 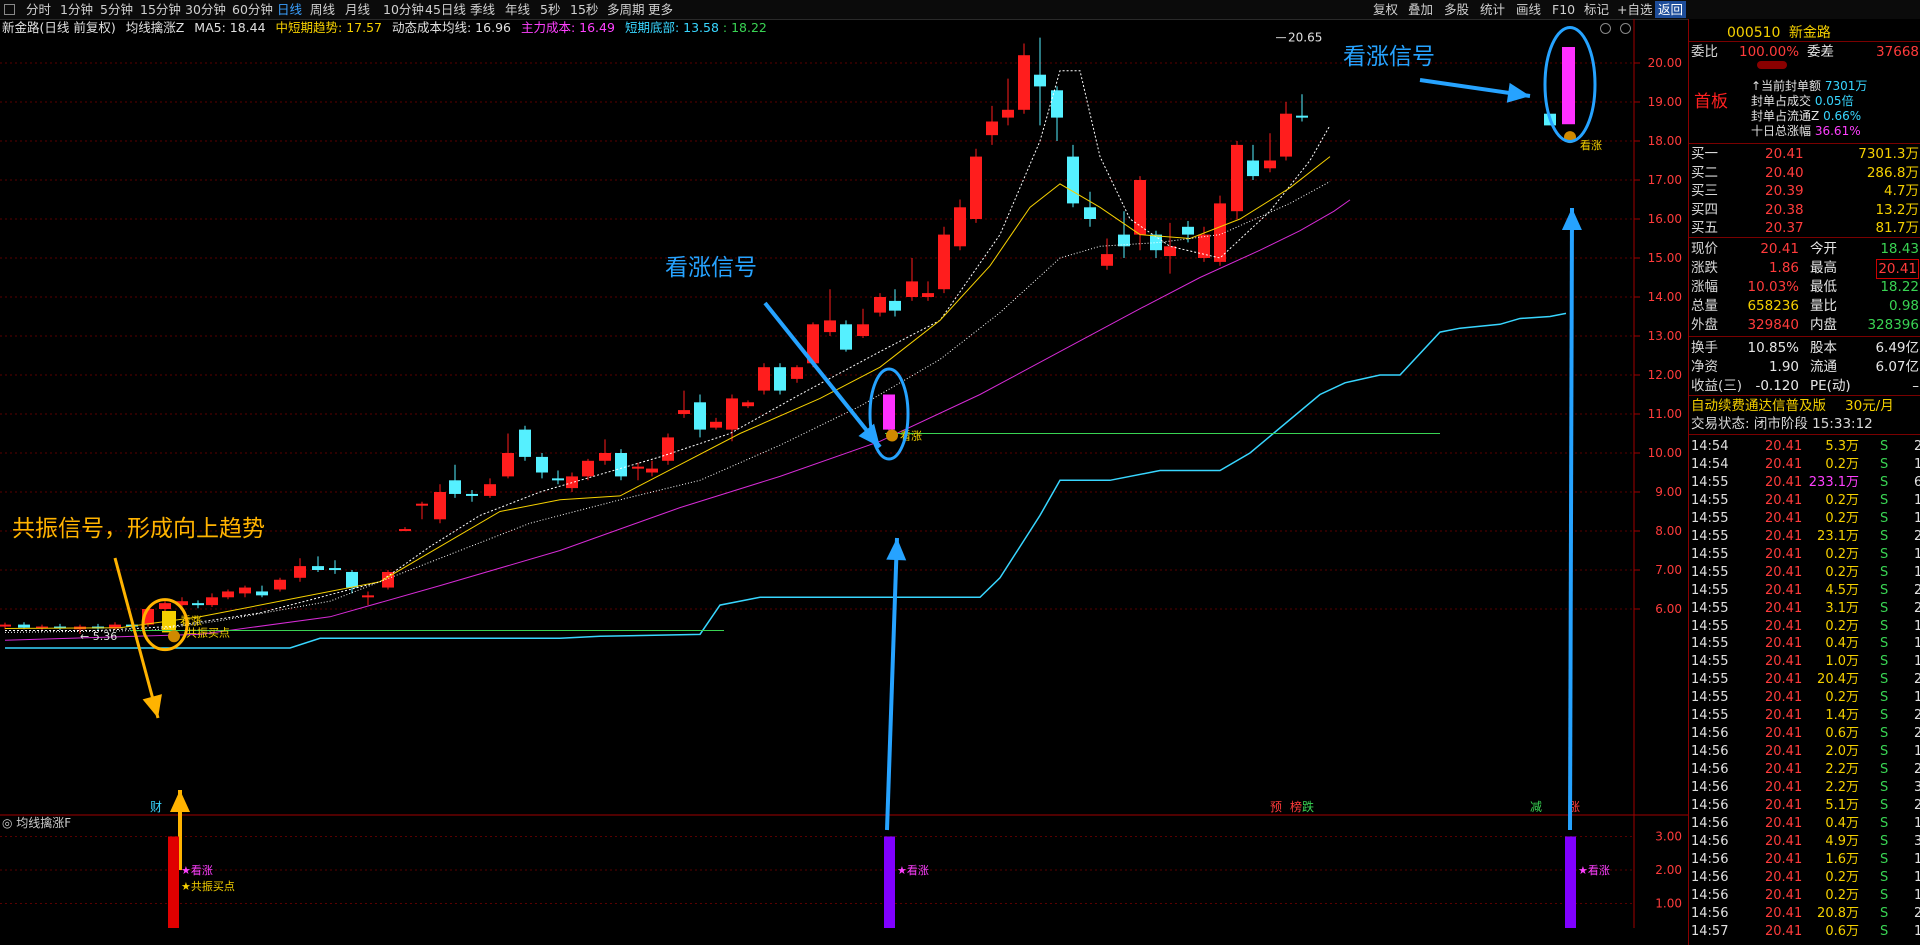 What do you see at coordinates (9, 9) in the screenshot?
I see `menu-icon` at bounding box center [9, 9].